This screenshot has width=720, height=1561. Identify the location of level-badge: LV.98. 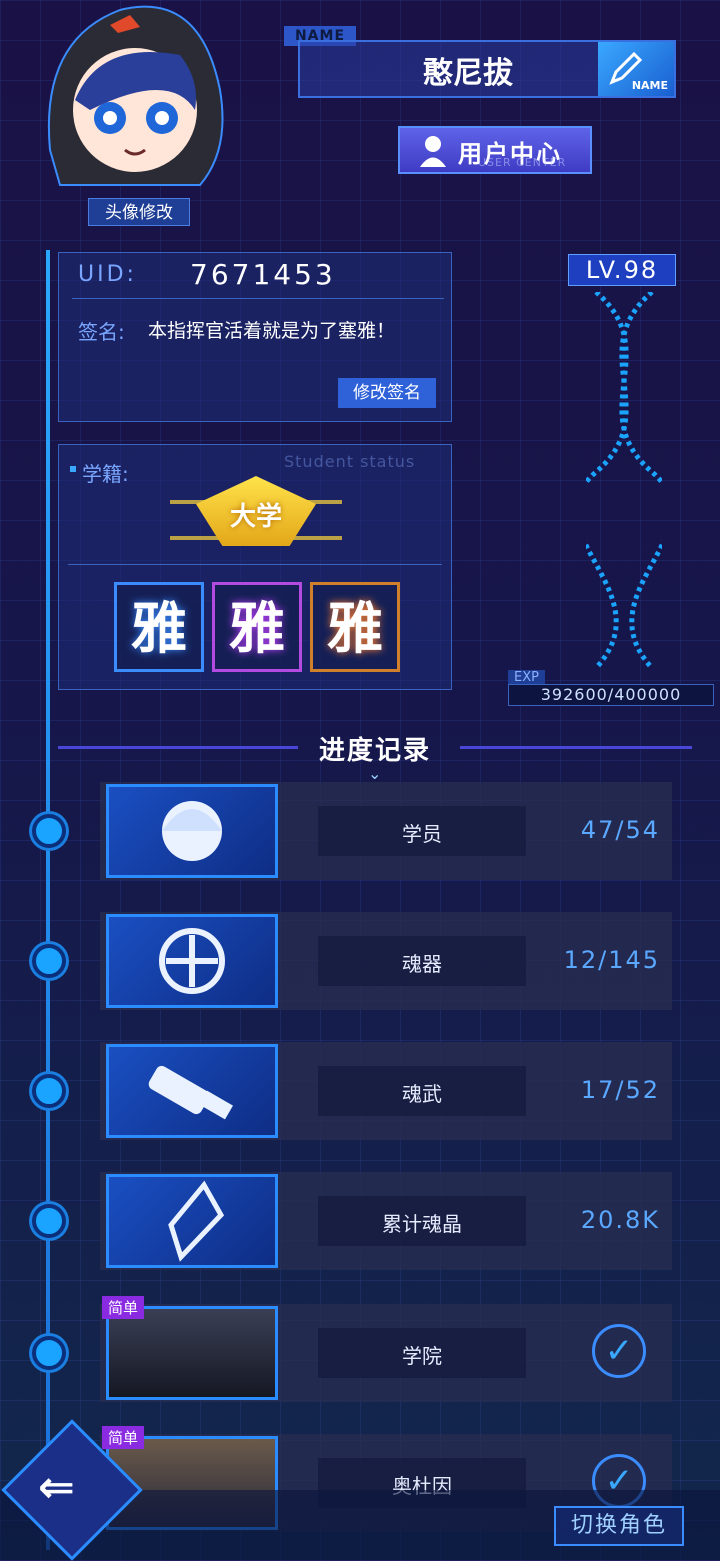
(622, 270).